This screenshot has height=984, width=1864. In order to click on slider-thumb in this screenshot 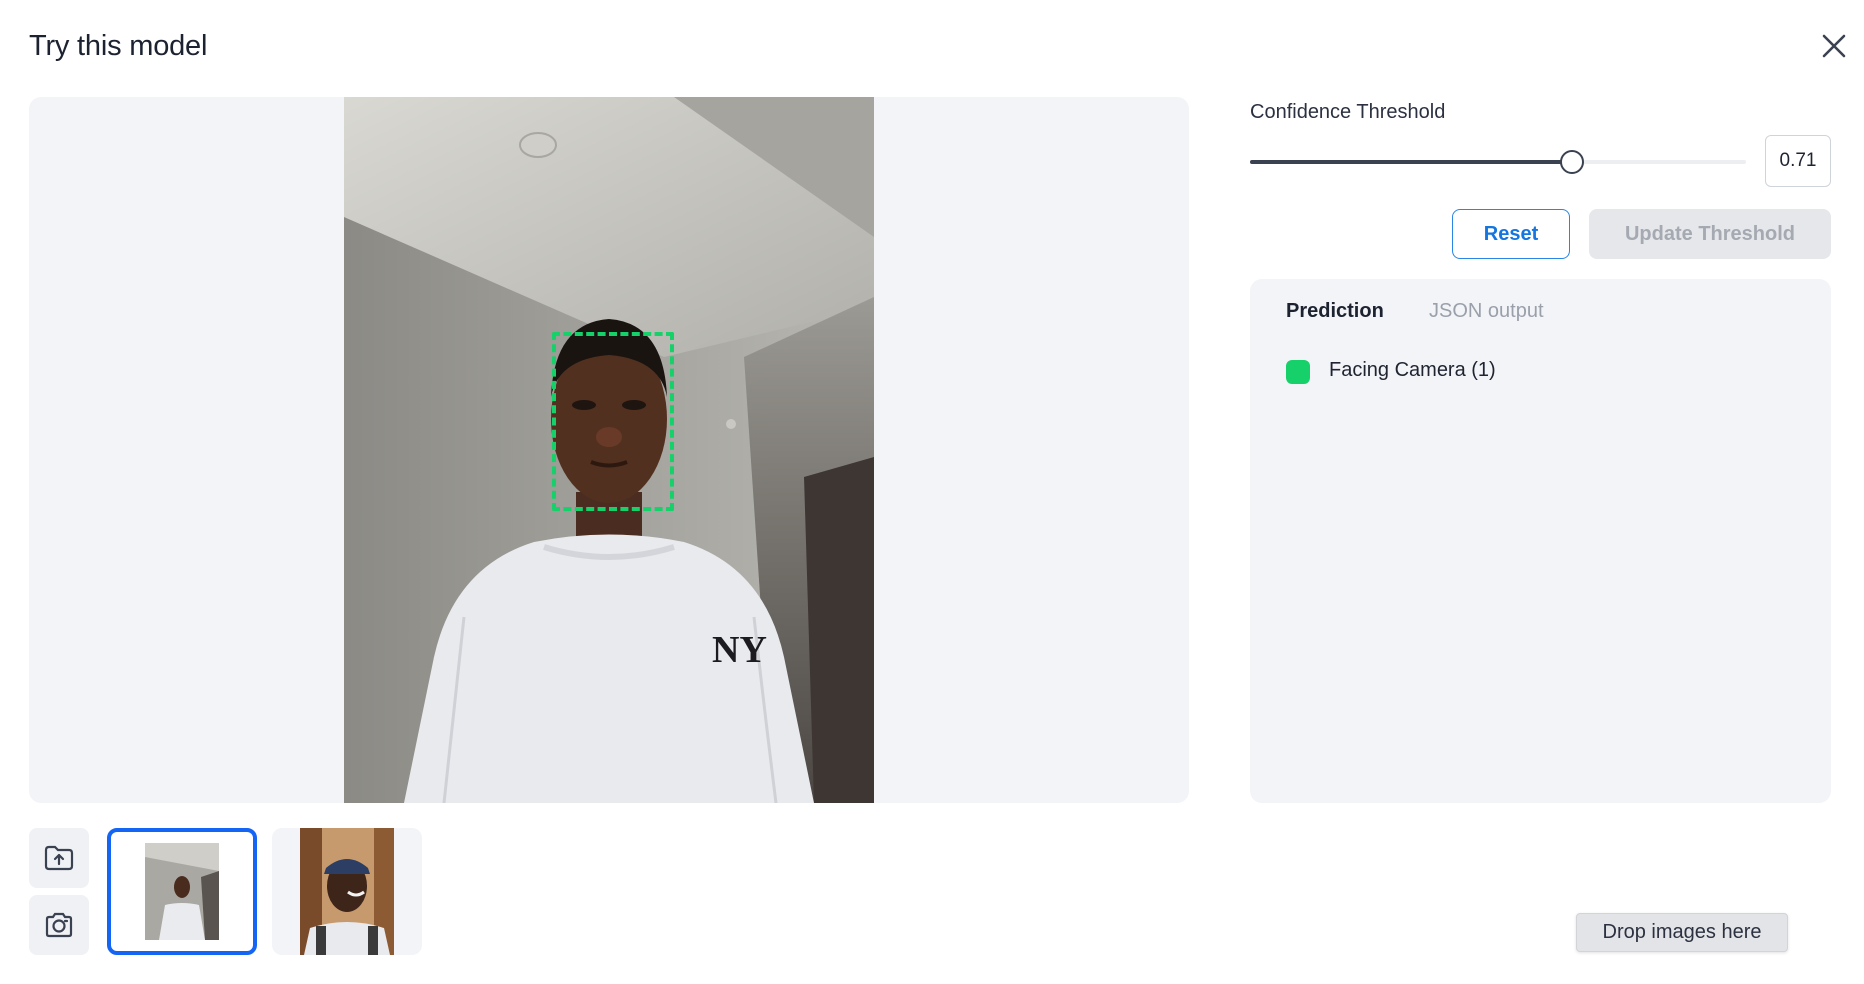, I will do `click(1572, 162)`.